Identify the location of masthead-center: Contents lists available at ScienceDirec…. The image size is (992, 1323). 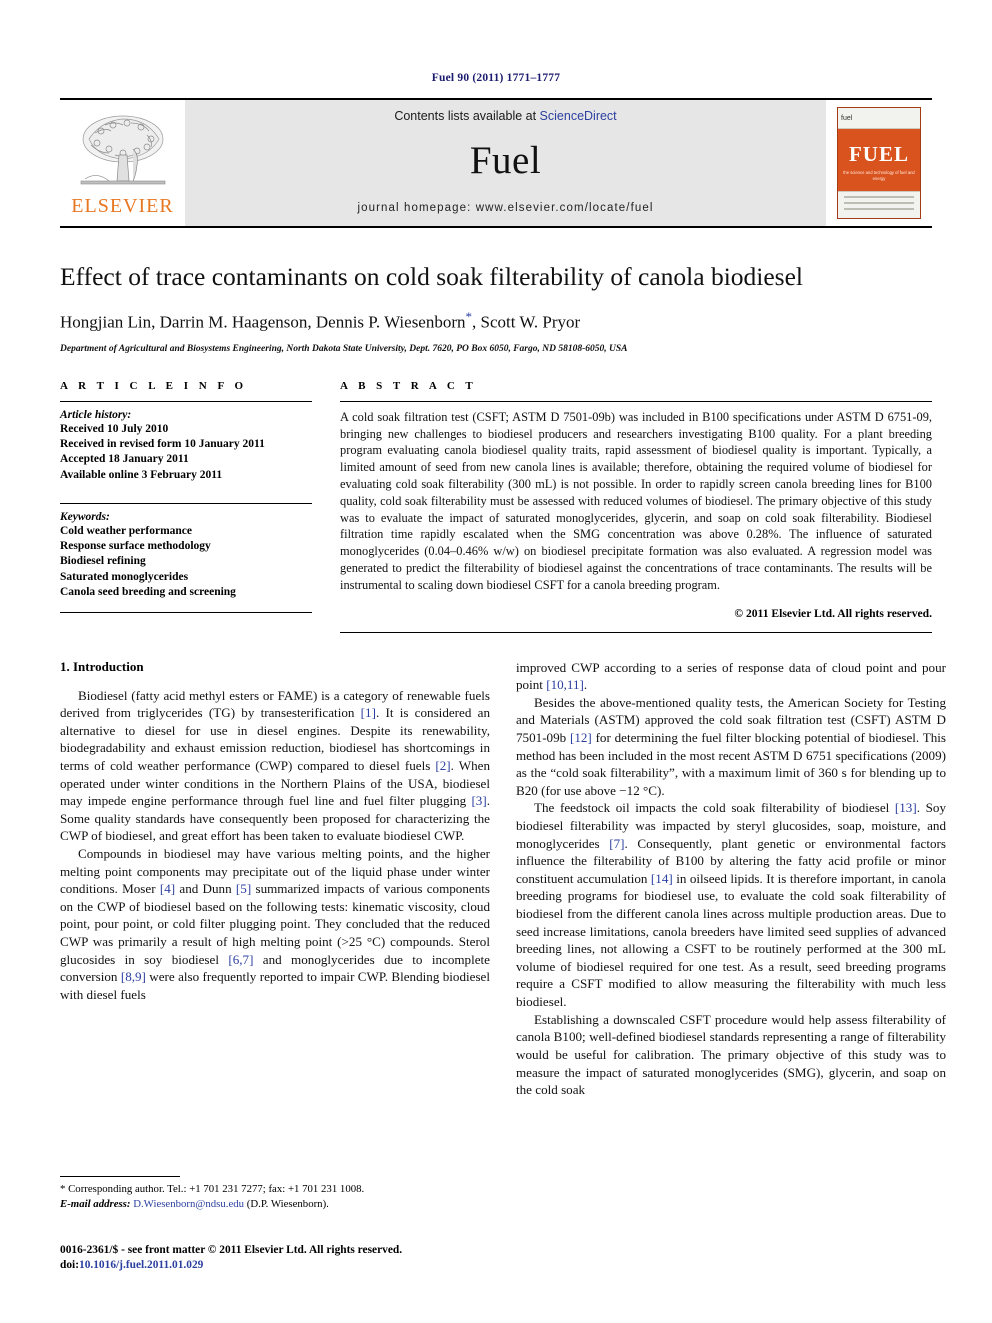
(505, 163).